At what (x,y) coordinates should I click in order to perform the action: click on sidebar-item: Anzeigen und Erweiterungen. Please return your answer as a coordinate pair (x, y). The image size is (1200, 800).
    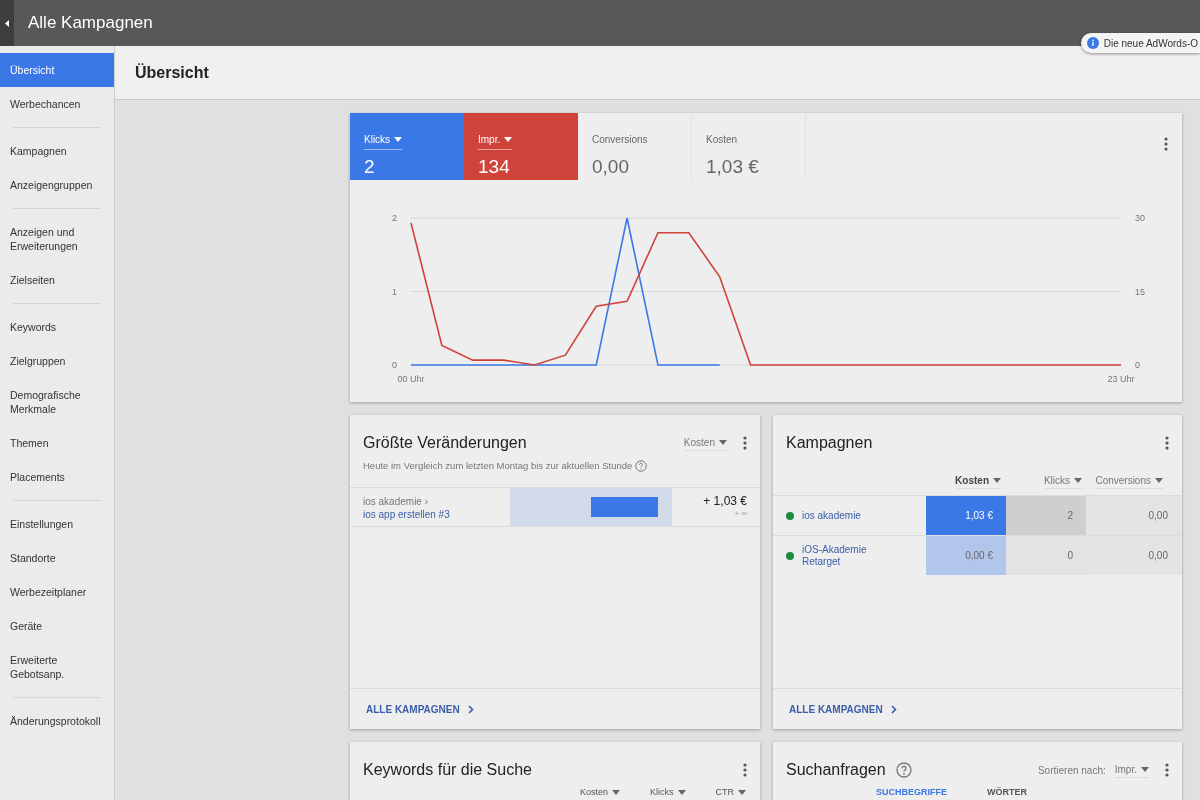
    Looking at the image, I should click on (57, 239).